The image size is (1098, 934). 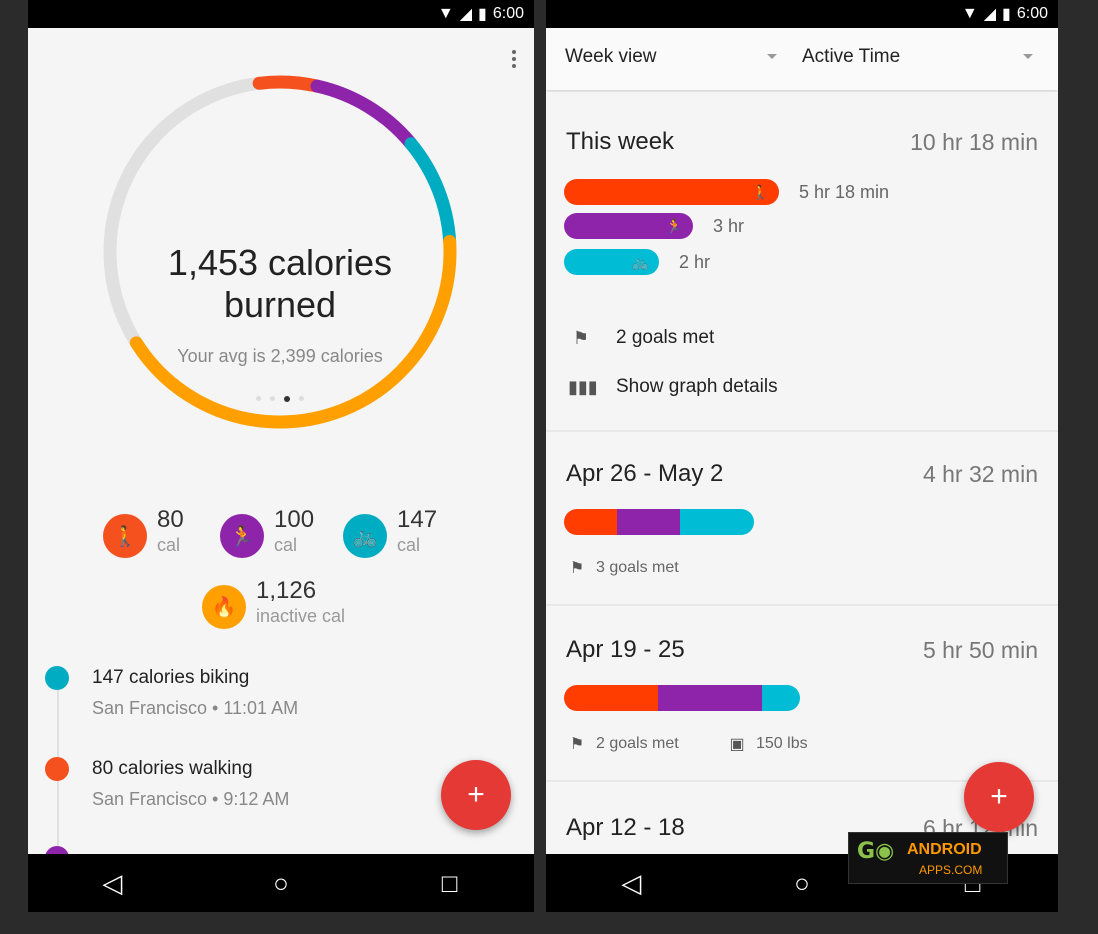 I want to click on goals-met-text: 3 goals met, so click(x=637, y=567).